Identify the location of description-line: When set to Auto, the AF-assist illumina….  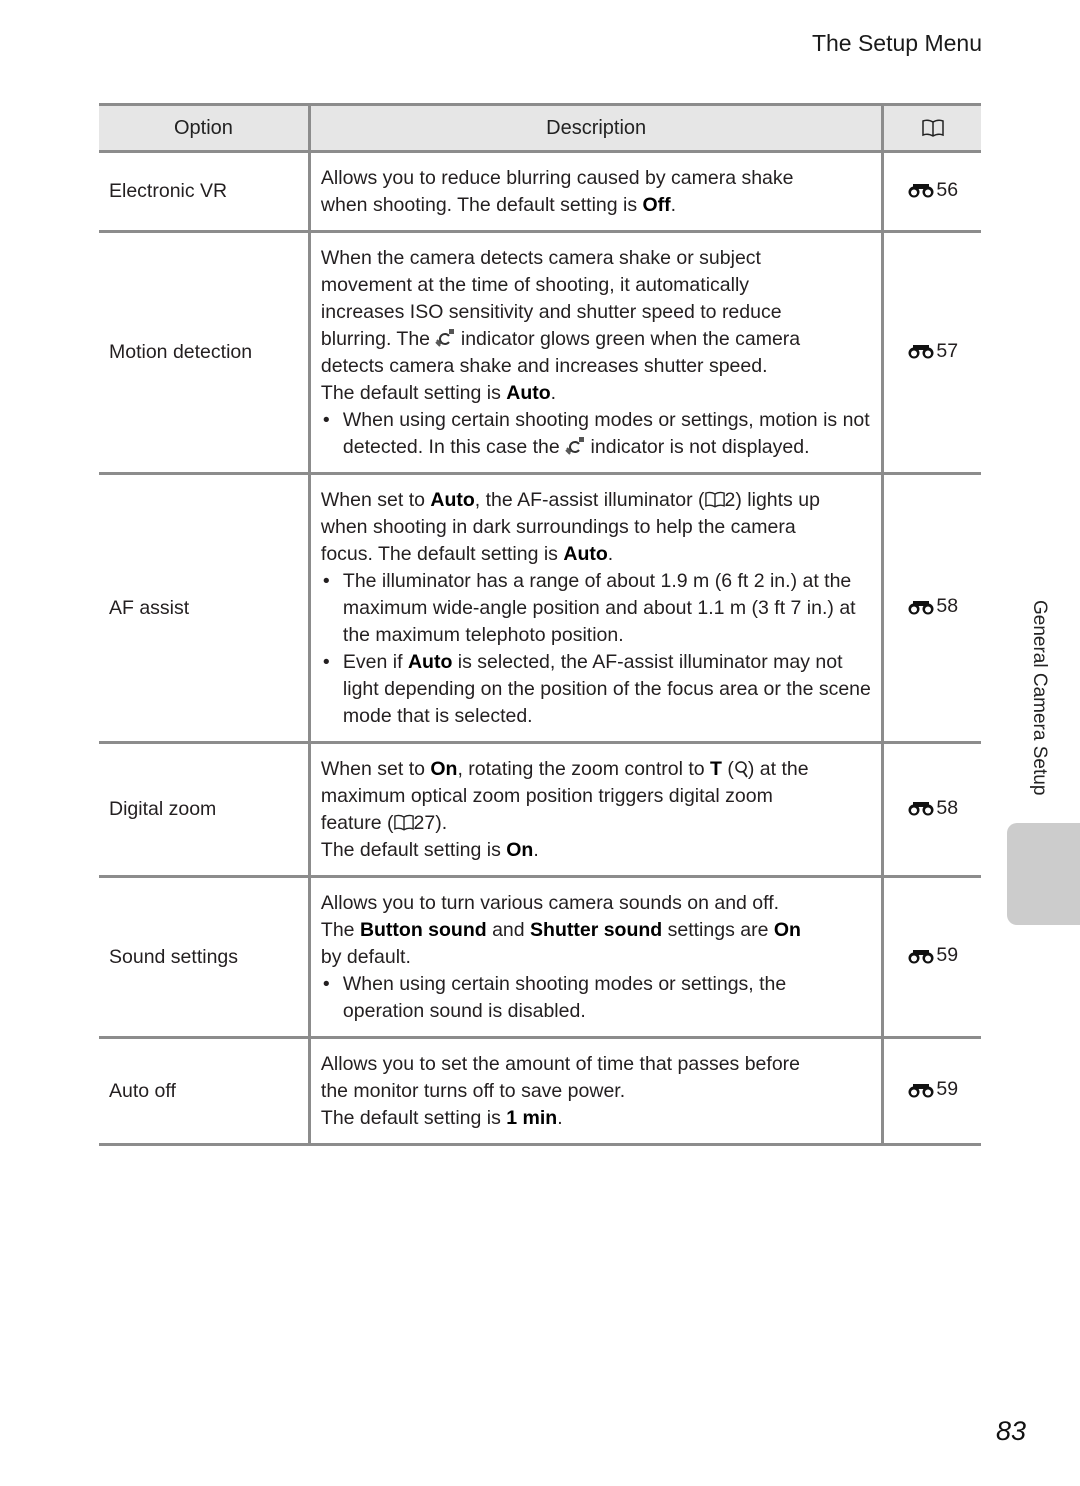
(596, 500).